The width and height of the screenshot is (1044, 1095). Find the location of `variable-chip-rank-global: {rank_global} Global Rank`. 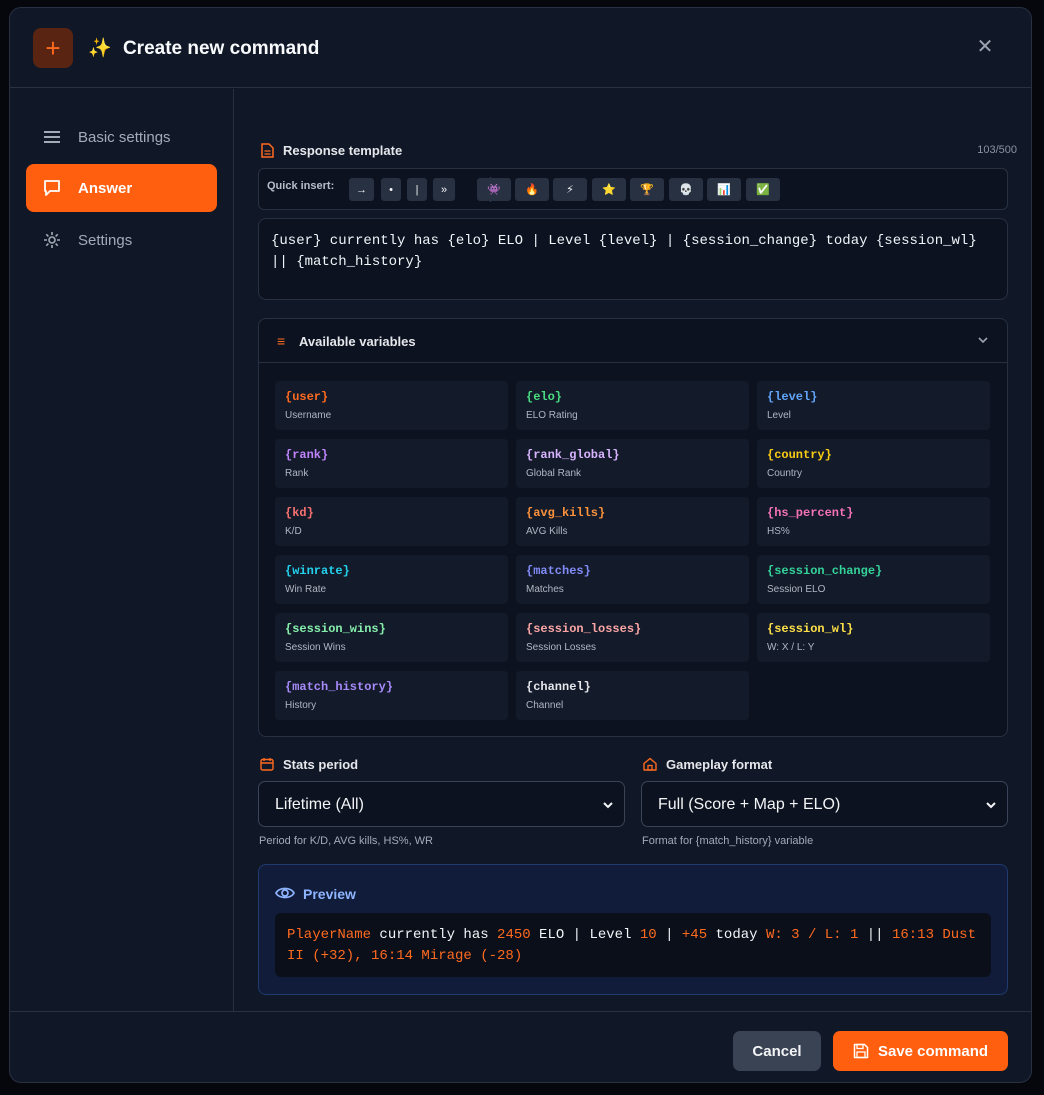

variable-chip-rank-global: {rank_global} Global Rank is located at coordinates (632, 463).